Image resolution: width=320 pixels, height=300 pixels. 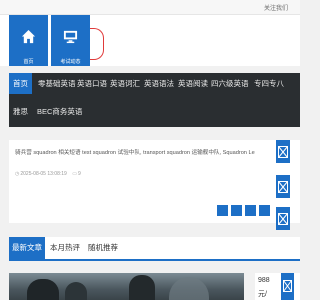 I want to click on nav-item-ielts: 雅思, so click(x=20, y=111).